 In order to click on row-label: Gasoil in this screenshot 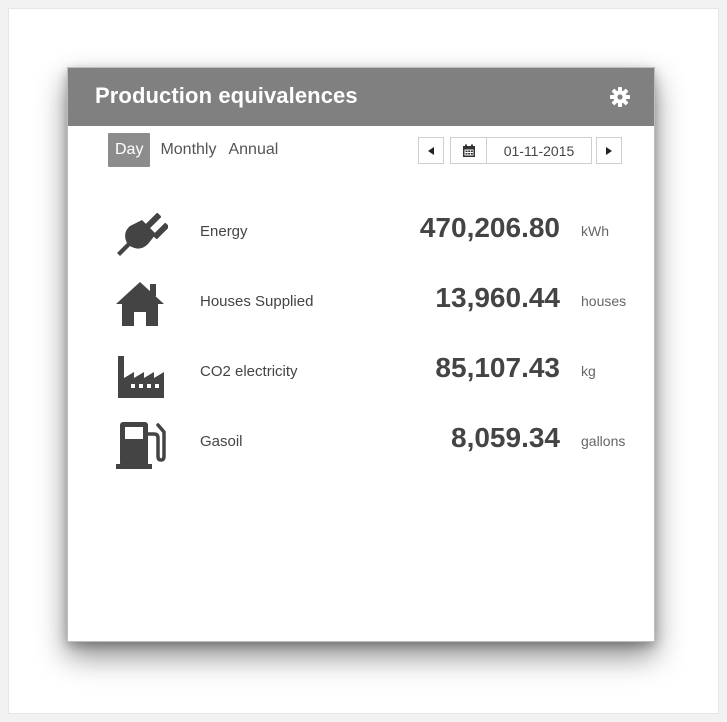, I will do `click(221, 441)`.